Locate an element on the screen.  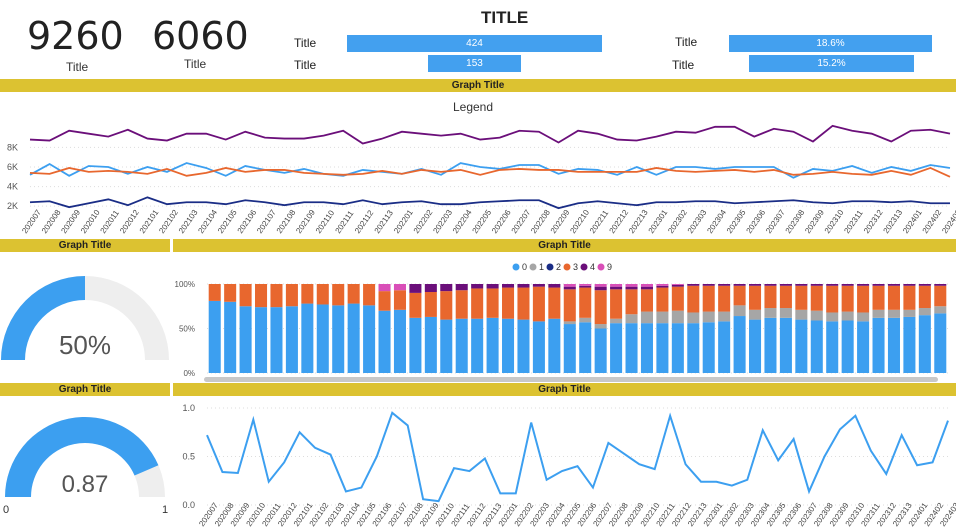
y-tick-label: 2K is located at coordinates (12, 206).